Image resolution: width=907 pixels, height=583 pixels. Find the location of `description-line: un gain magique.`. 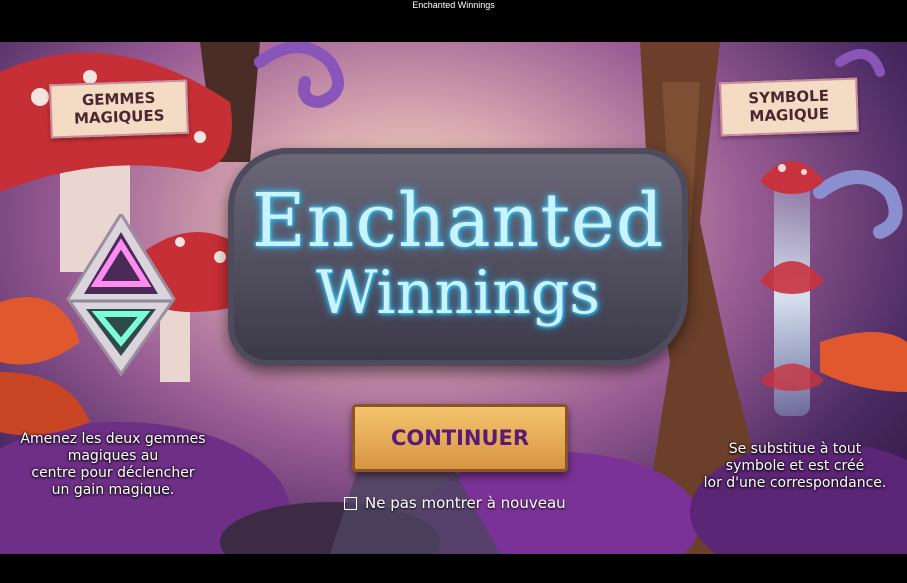

description-line: un gain magique. is located at coordinates (113, 490).